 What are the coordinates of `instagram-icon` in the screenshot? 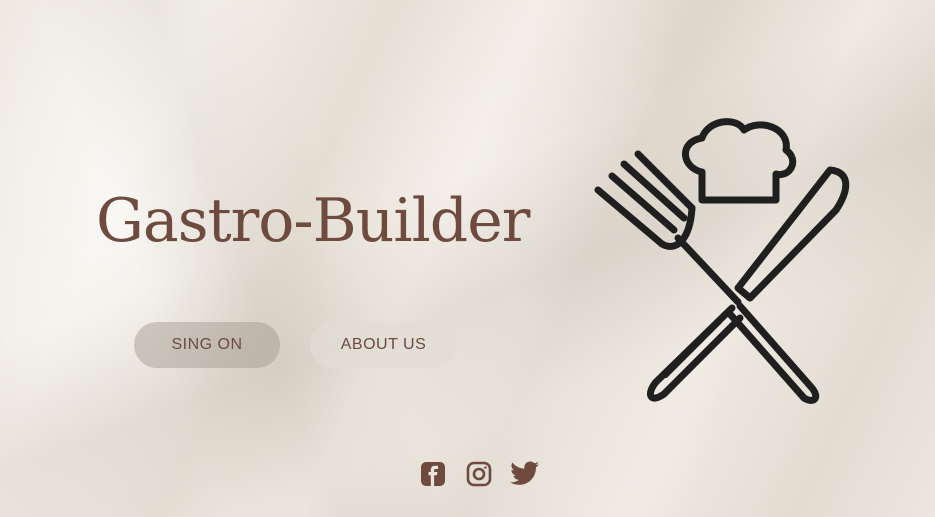 It's located at (479, 474).